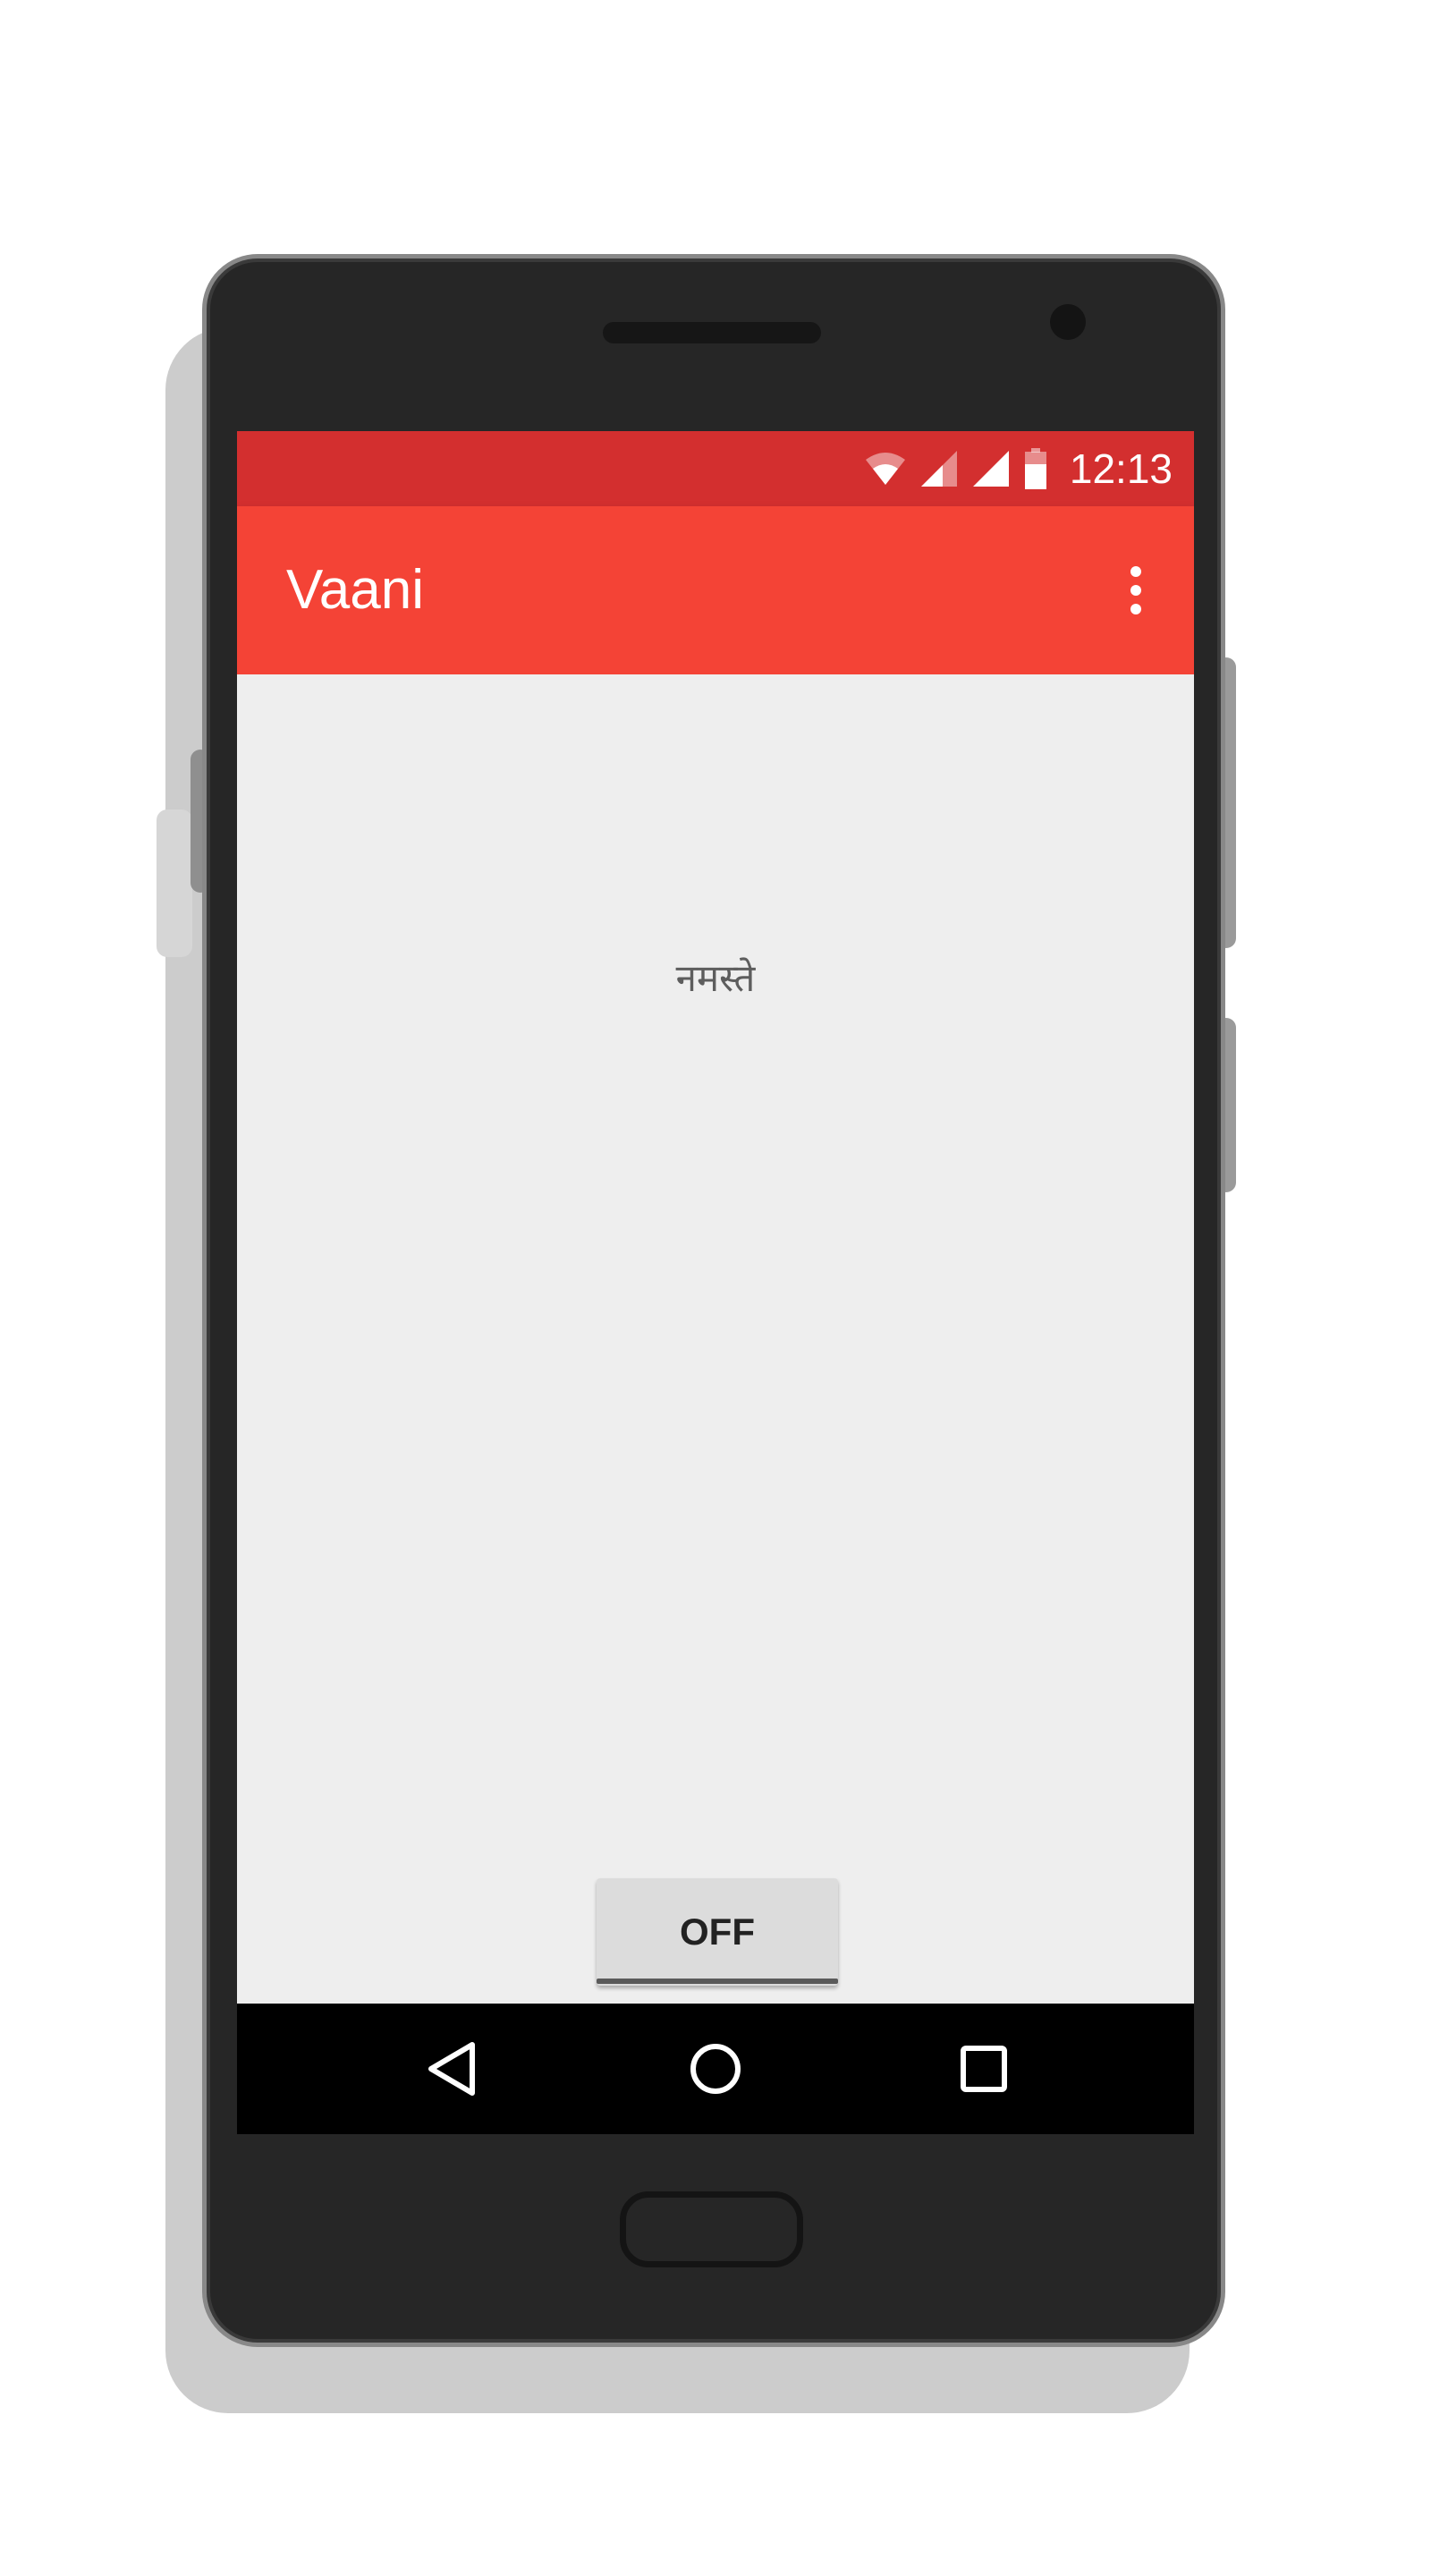  What do you see at coordinates (1068, 322) in the screenshot?
I see `front-camera` at bounding box center [1068, 322].